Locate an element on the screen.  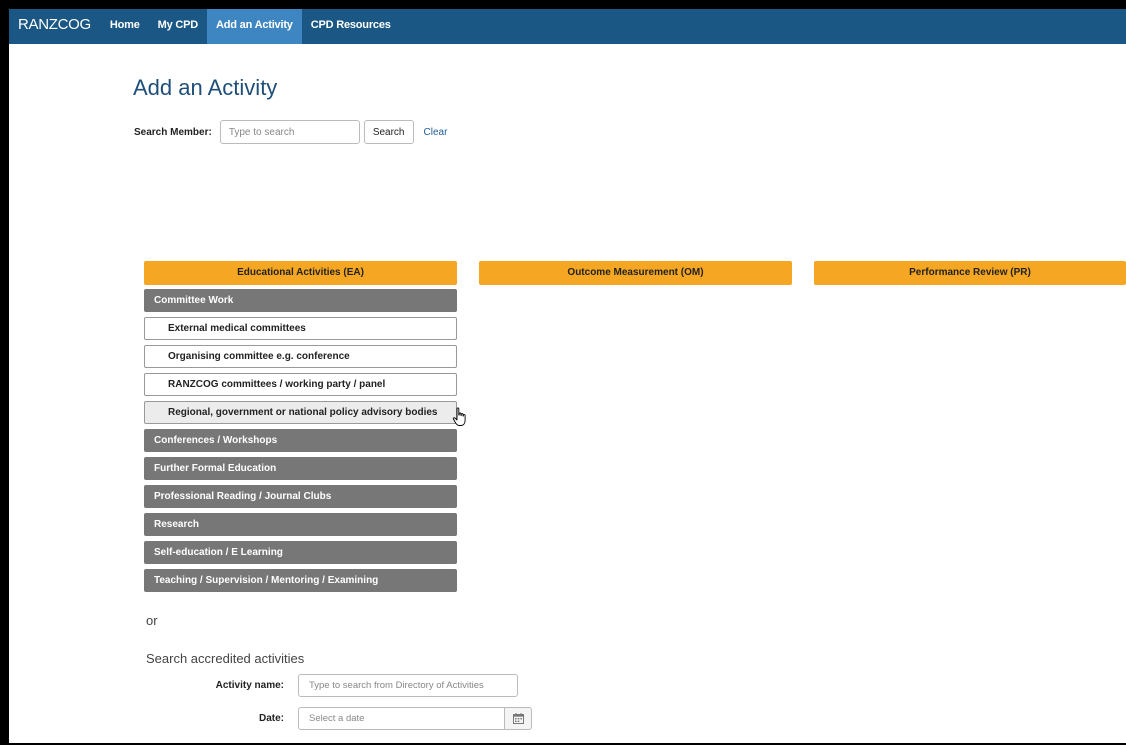
calendar-button is located at coordinates (518, 718).